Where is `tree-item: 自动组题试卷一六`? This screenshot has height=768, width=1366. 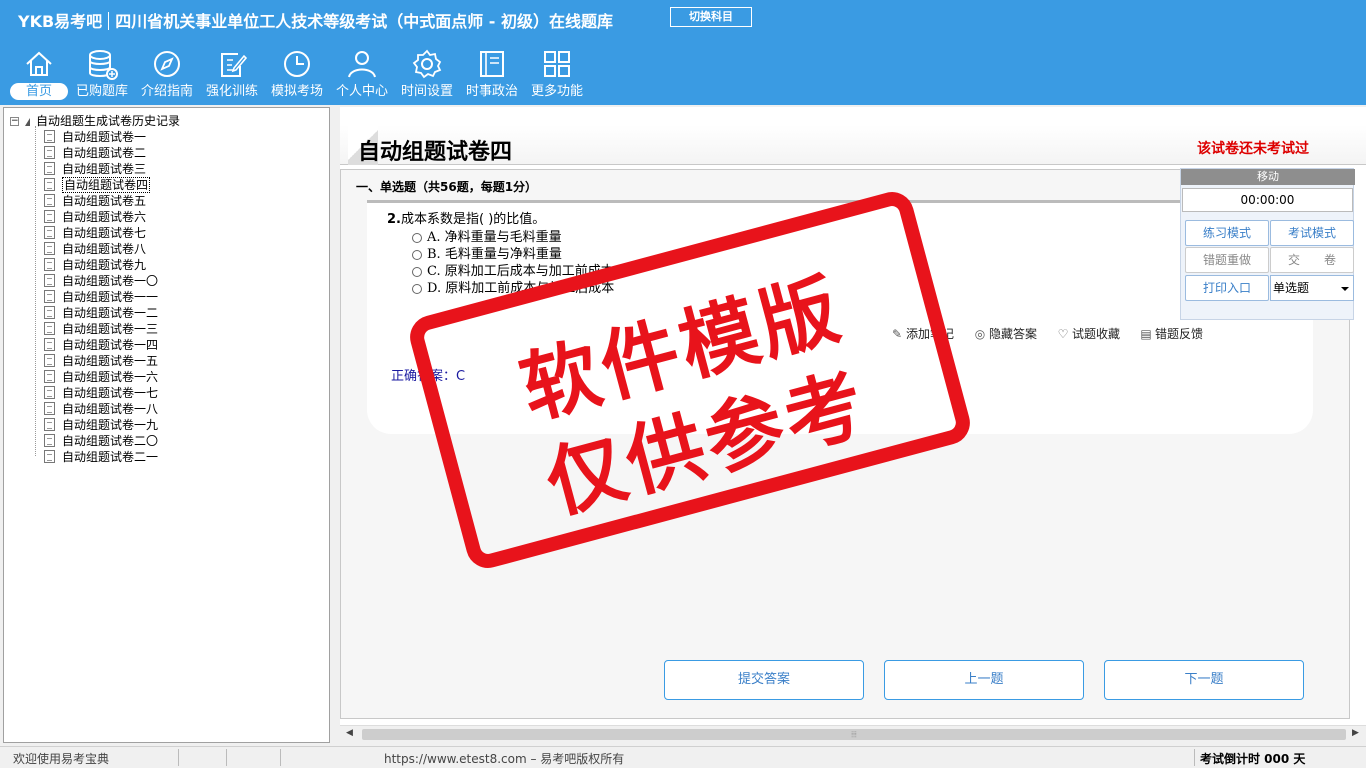
tree-item: 自动组题试卷一六 is located at coordinates (101, 376).